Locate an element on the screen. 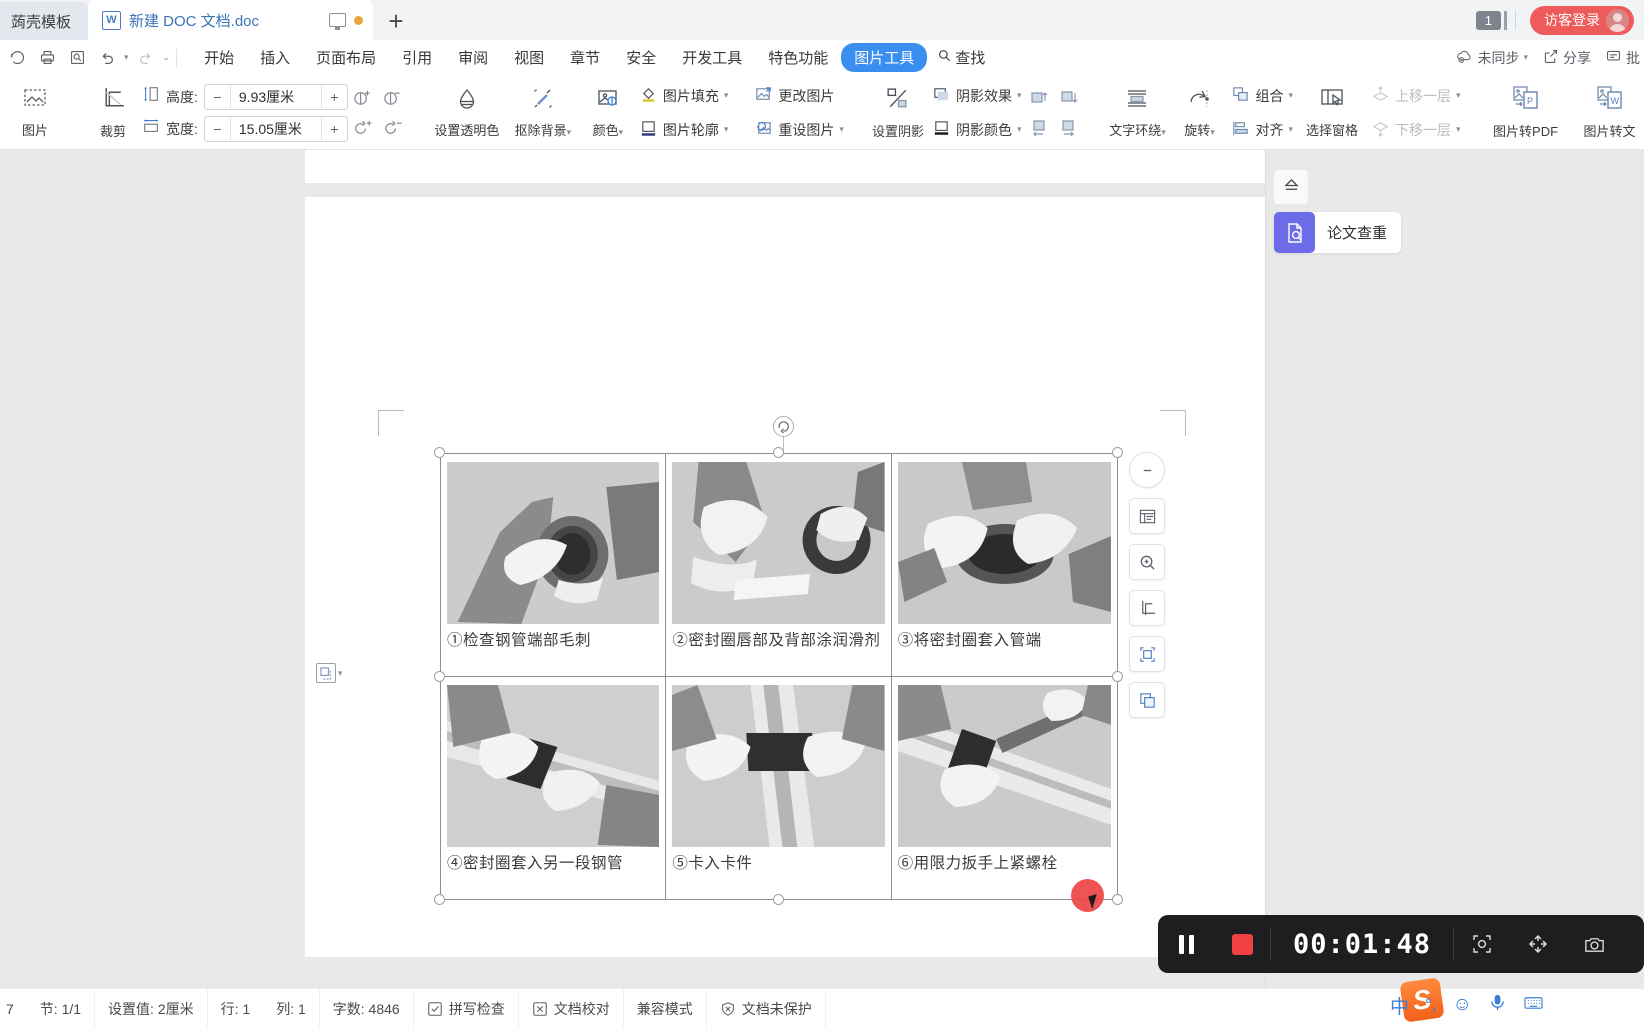  status-setting-value: 设置值: 2厘米 is located at coordinates (151, 1008).